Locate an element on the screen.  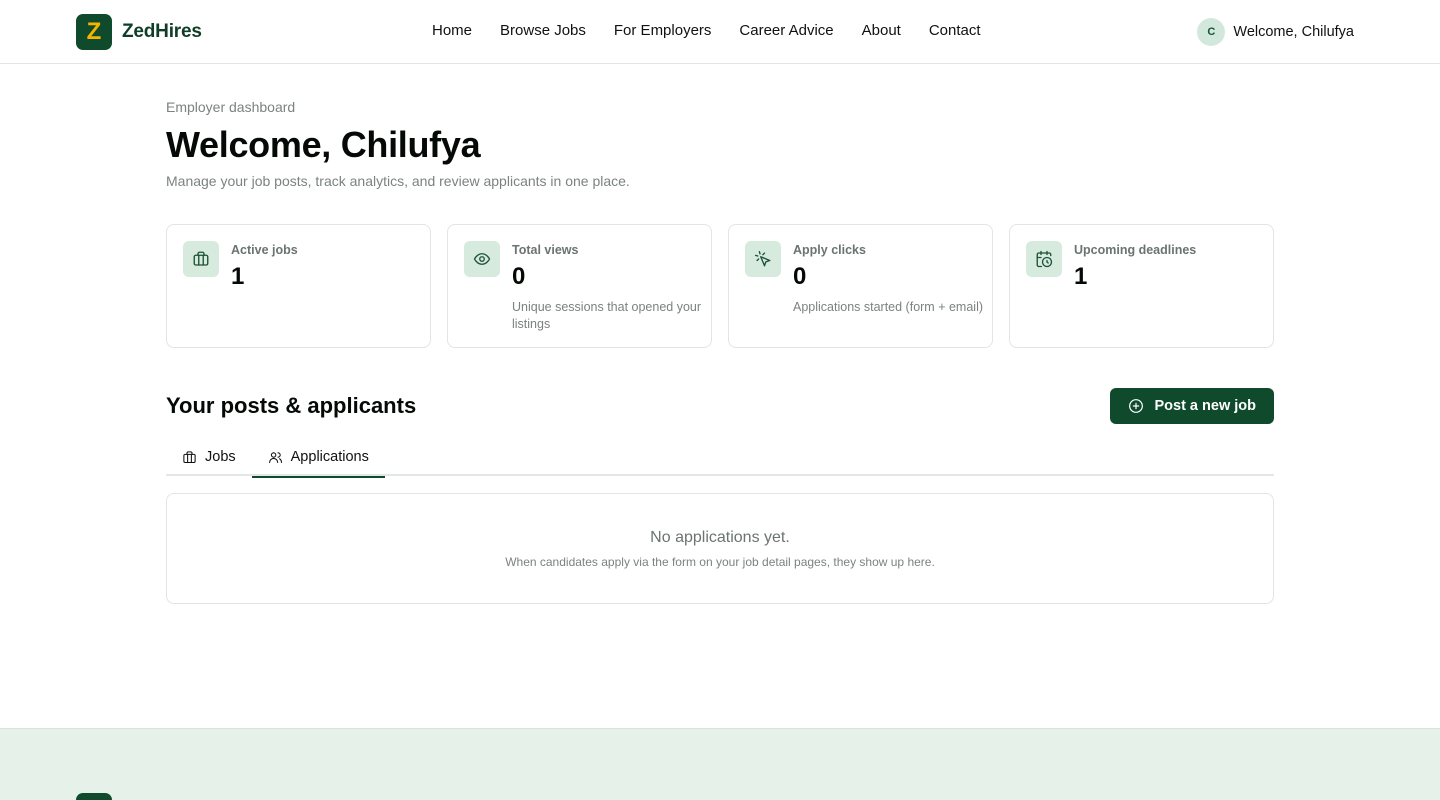
nav-about: About is located at coordinates (881, 30).